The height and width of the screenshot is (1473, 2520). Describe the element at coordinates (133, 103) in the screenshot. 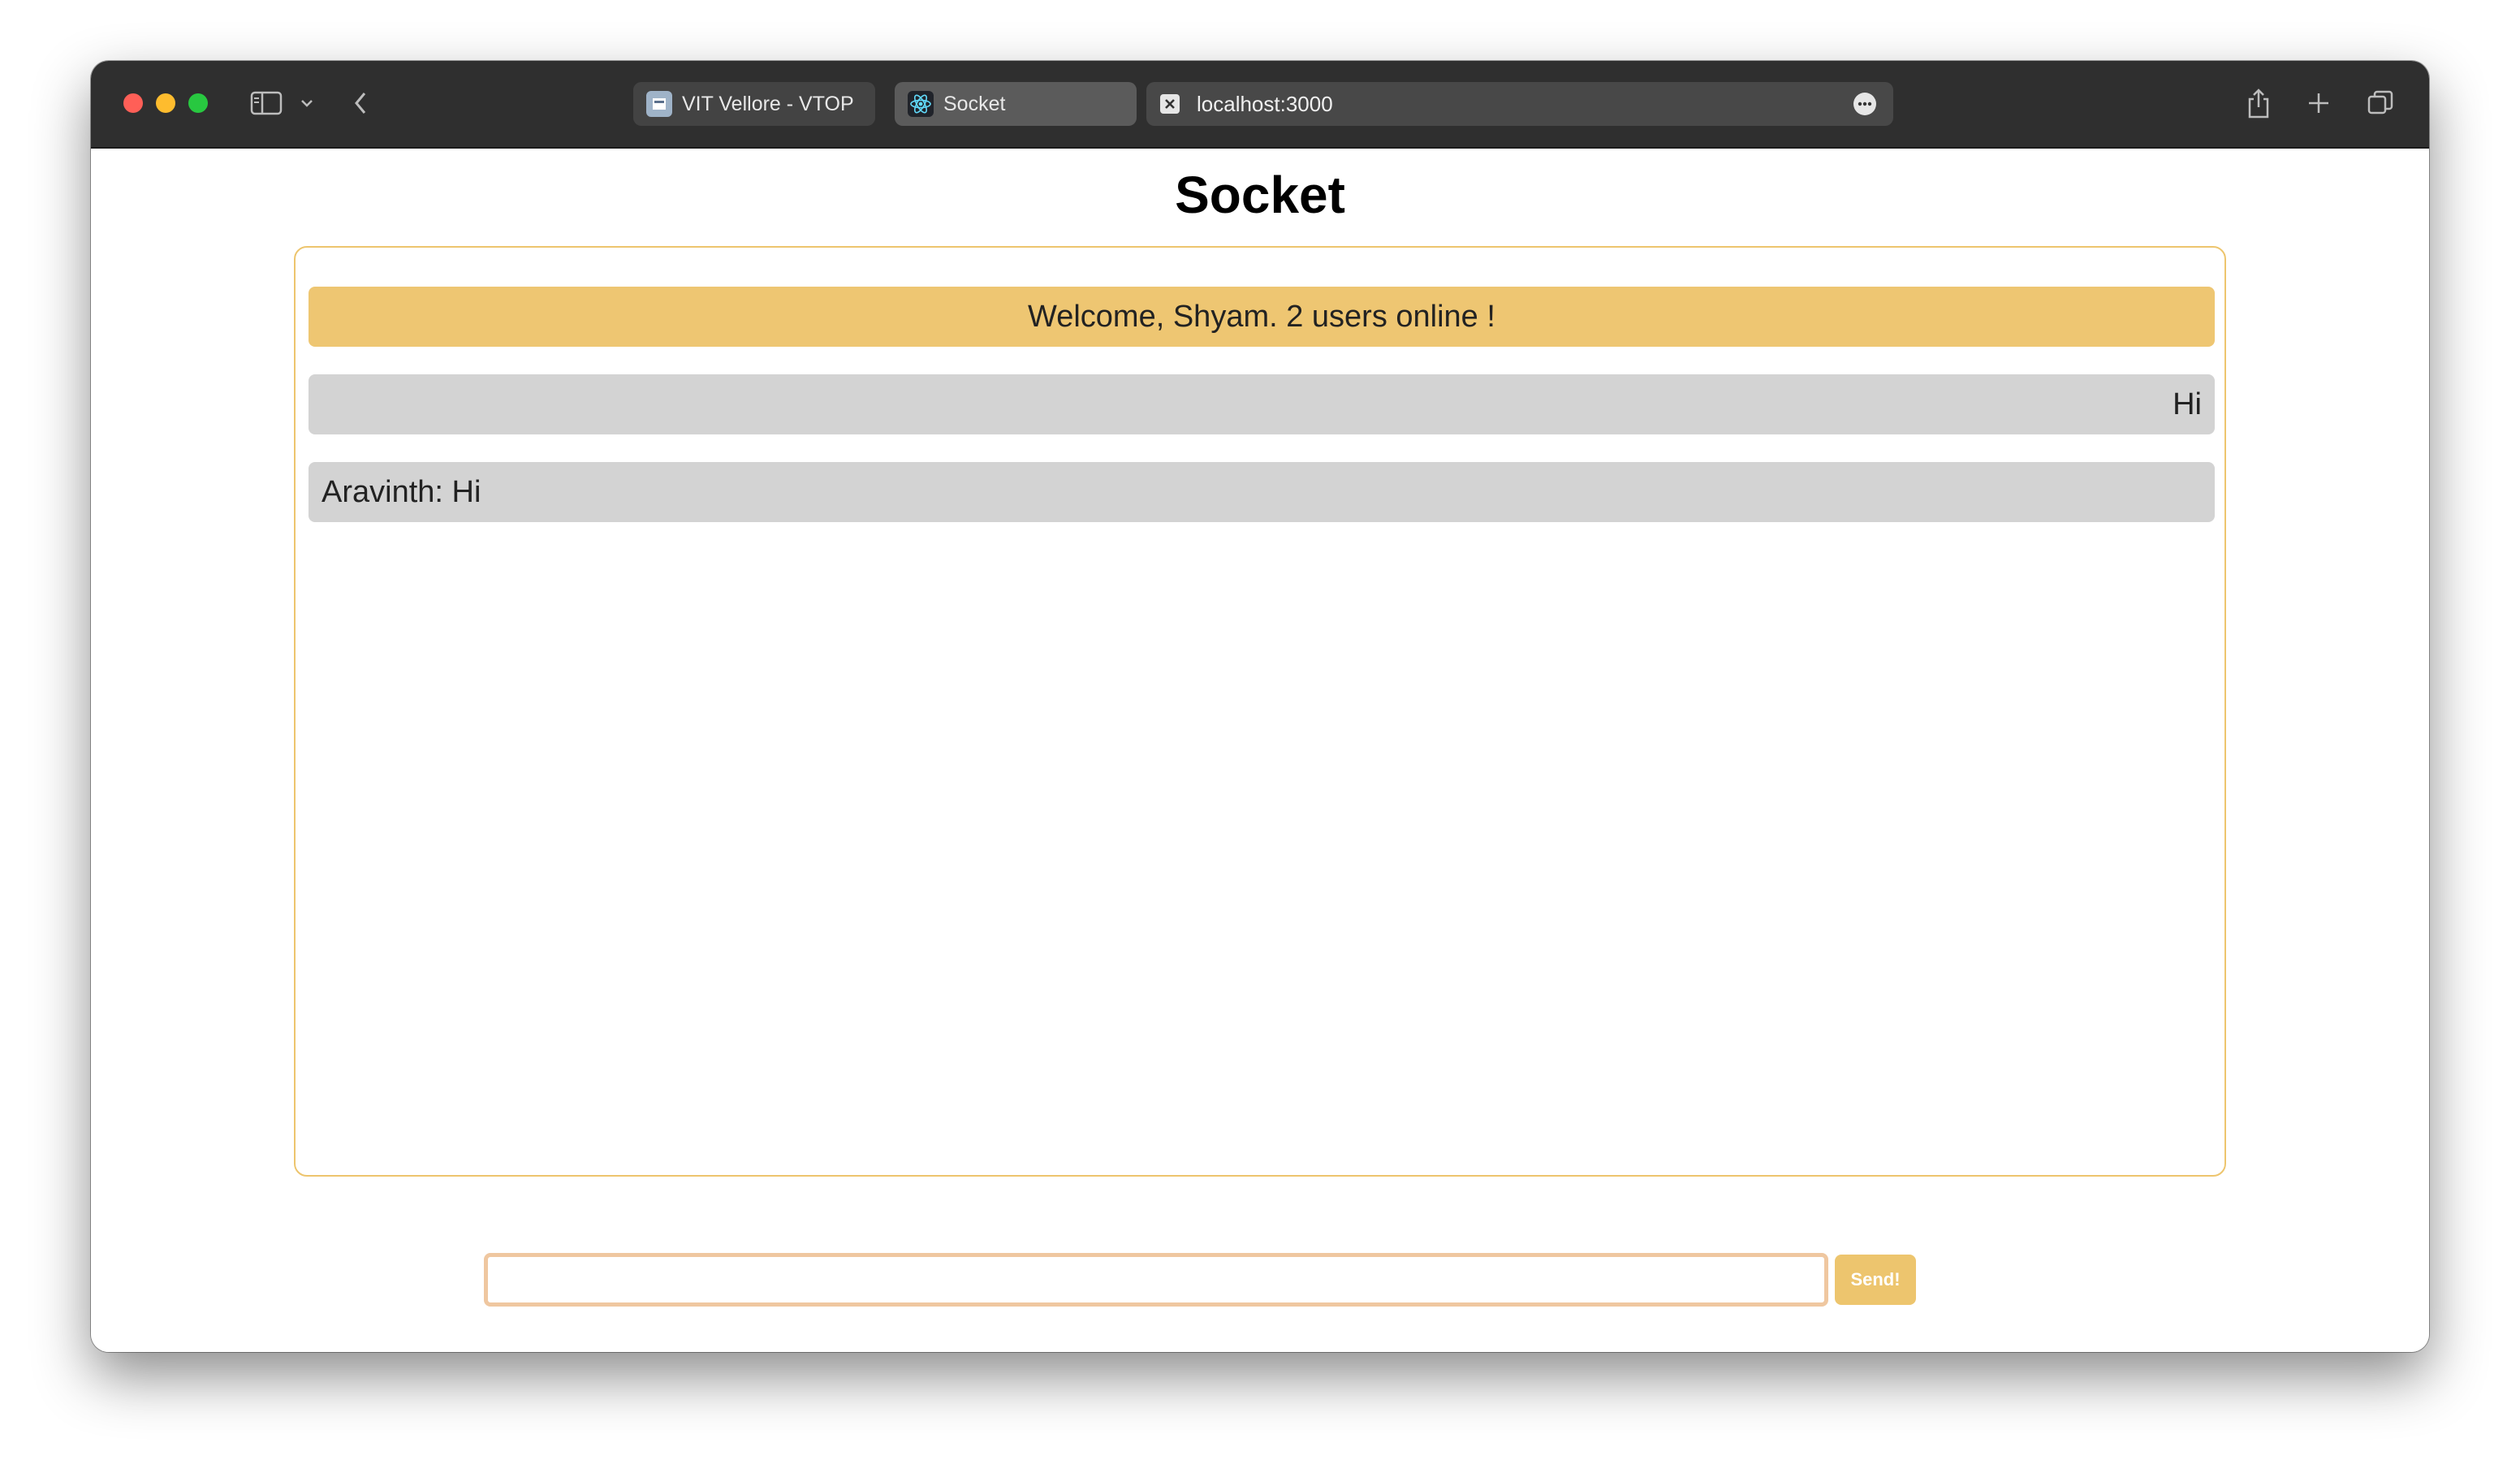

I see `close-window-button` at that location.